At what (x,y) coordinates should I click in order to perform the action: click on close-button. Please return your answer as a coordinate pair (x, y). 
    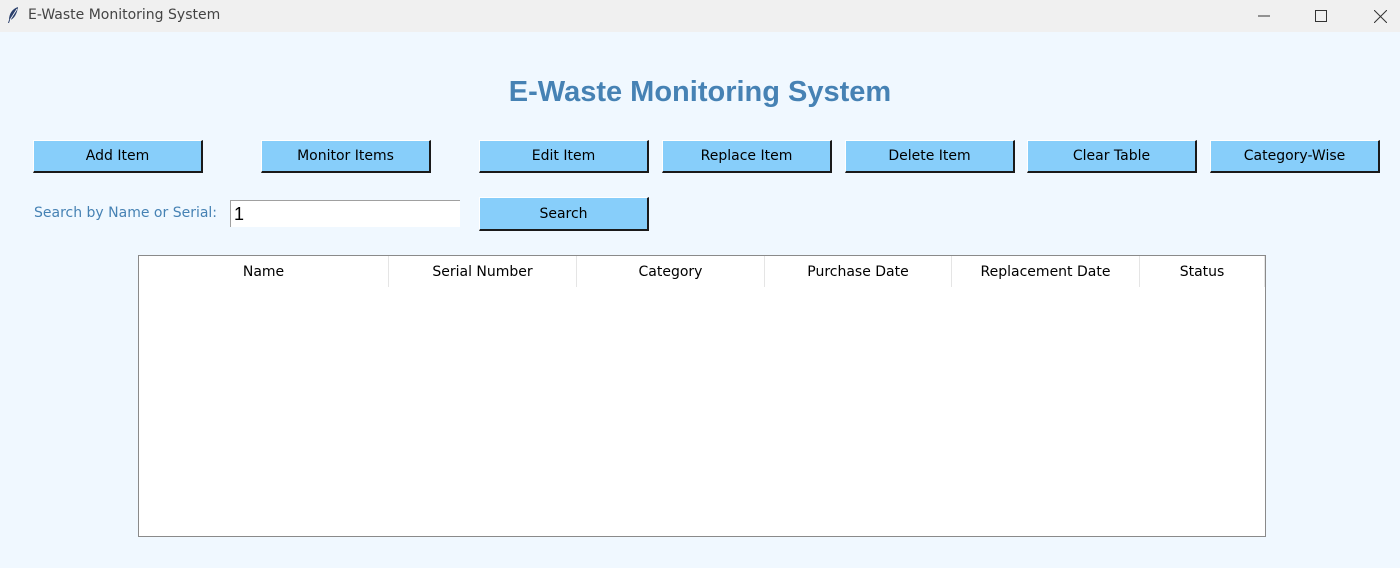
    Looking at the image, I should click on (1378, 16).